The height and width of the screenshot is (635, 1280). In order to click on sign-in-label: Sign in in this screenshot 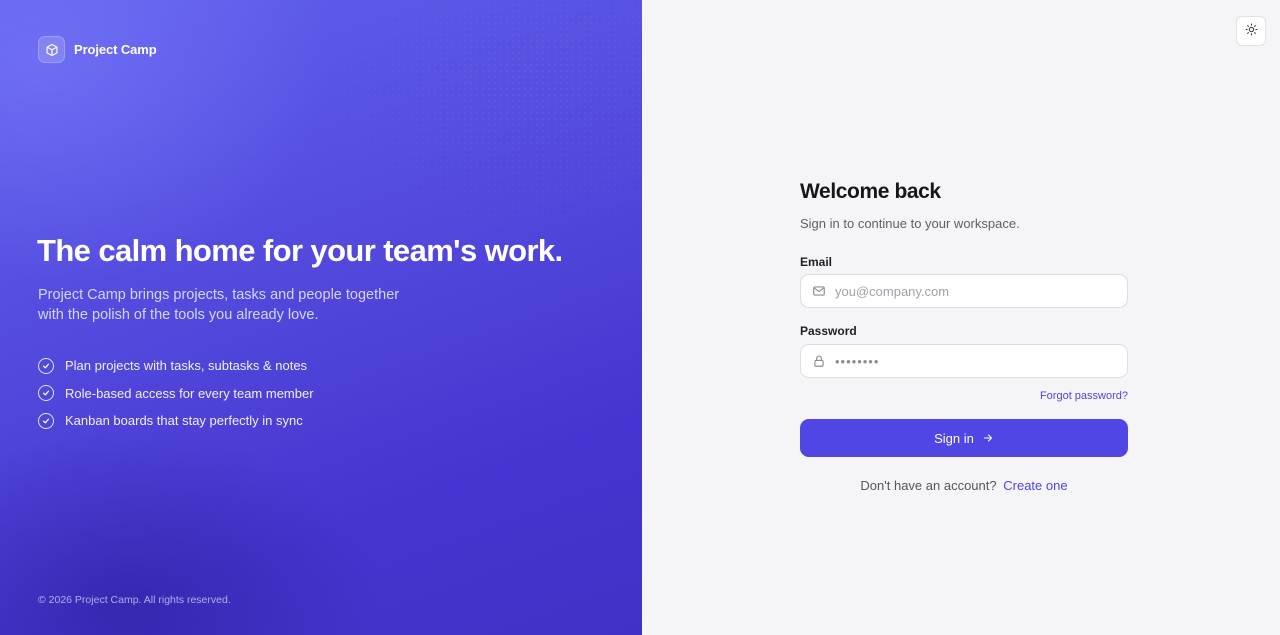, I will do `click(954, 438)`.